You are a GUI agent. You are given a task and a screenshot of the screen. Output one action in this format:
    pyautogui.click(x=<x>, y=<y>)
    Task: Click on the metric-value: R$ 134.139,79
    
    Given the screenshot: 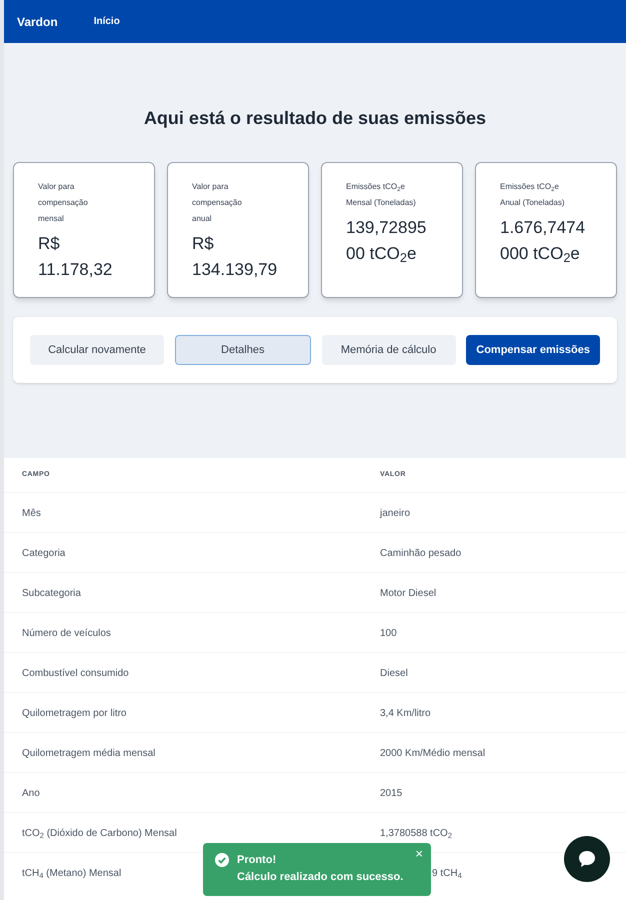 What is the action you would take?
    pyautogui.click(x=235, y=257)
    